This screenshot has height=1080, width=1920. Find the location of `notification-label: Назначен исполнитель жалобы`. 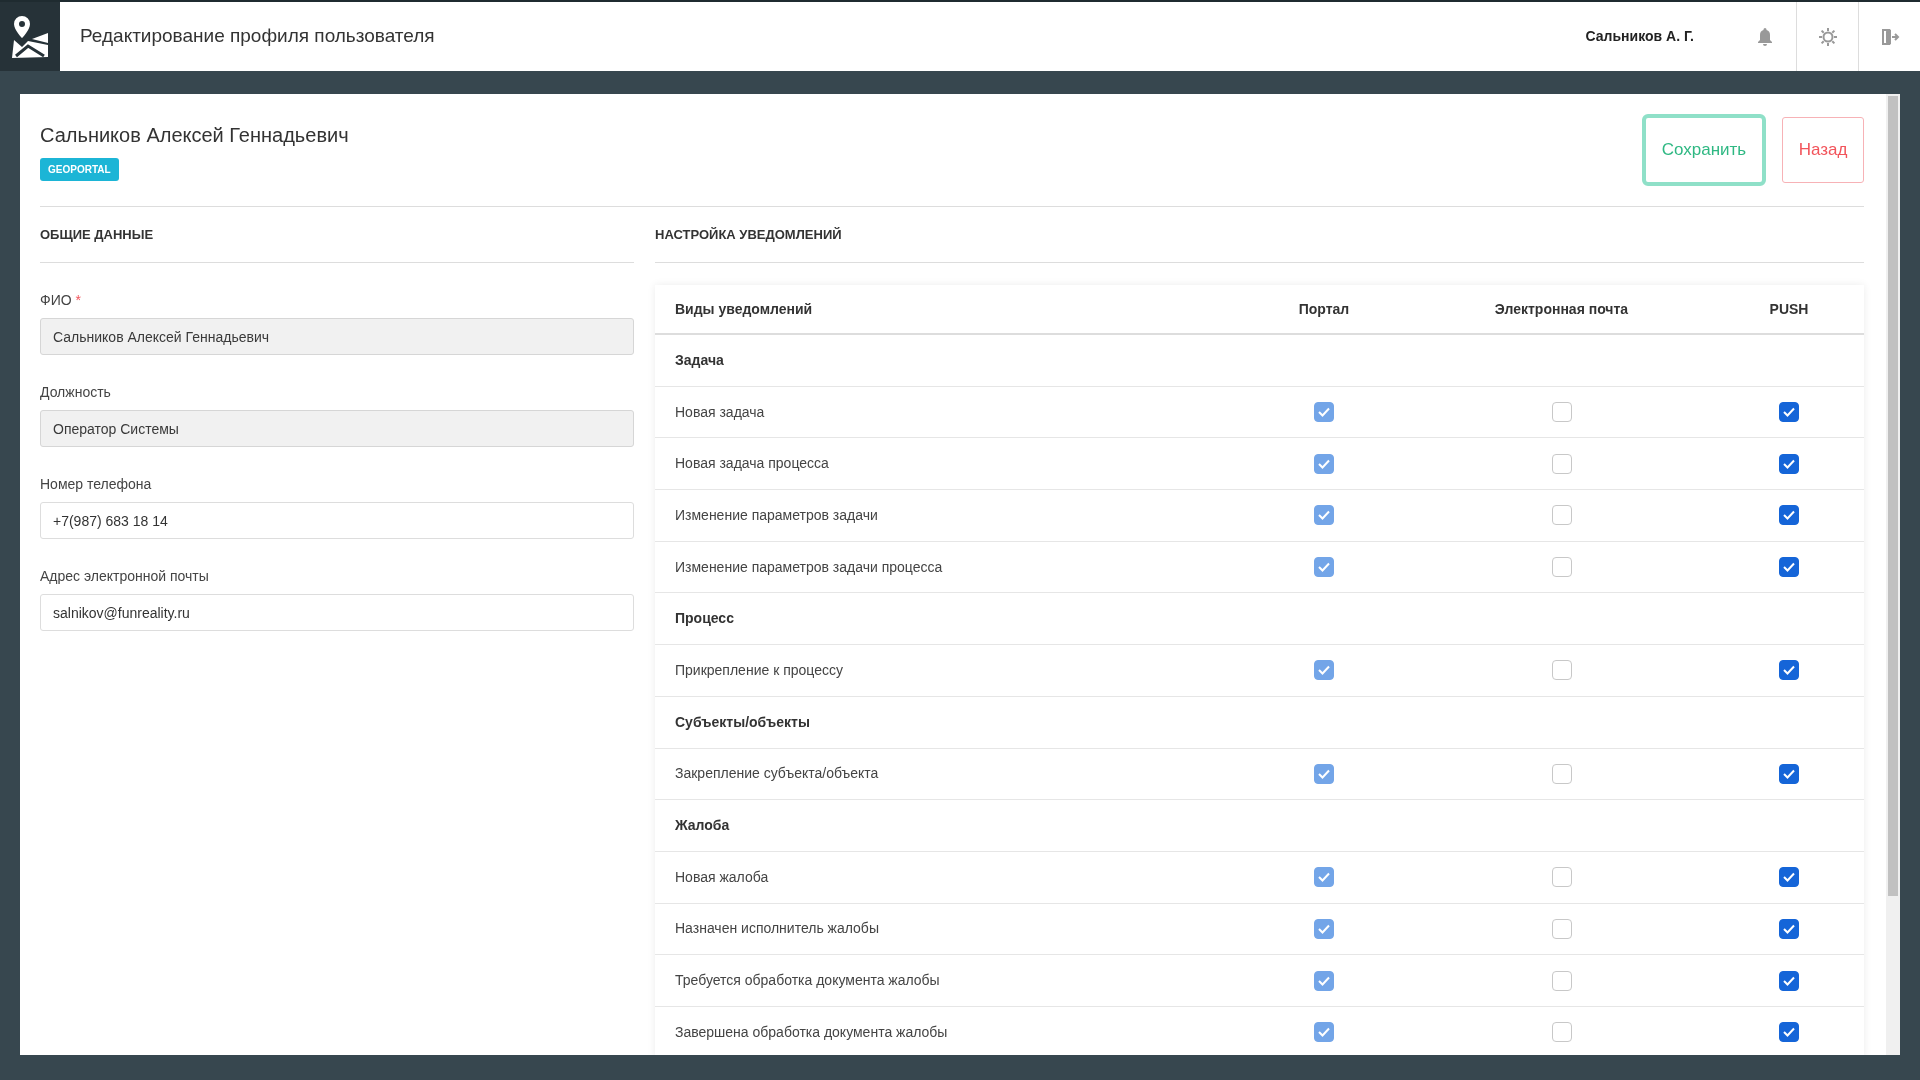

notification-label: Назначен исполнитель жалобы is located at coordinates (777, 929).